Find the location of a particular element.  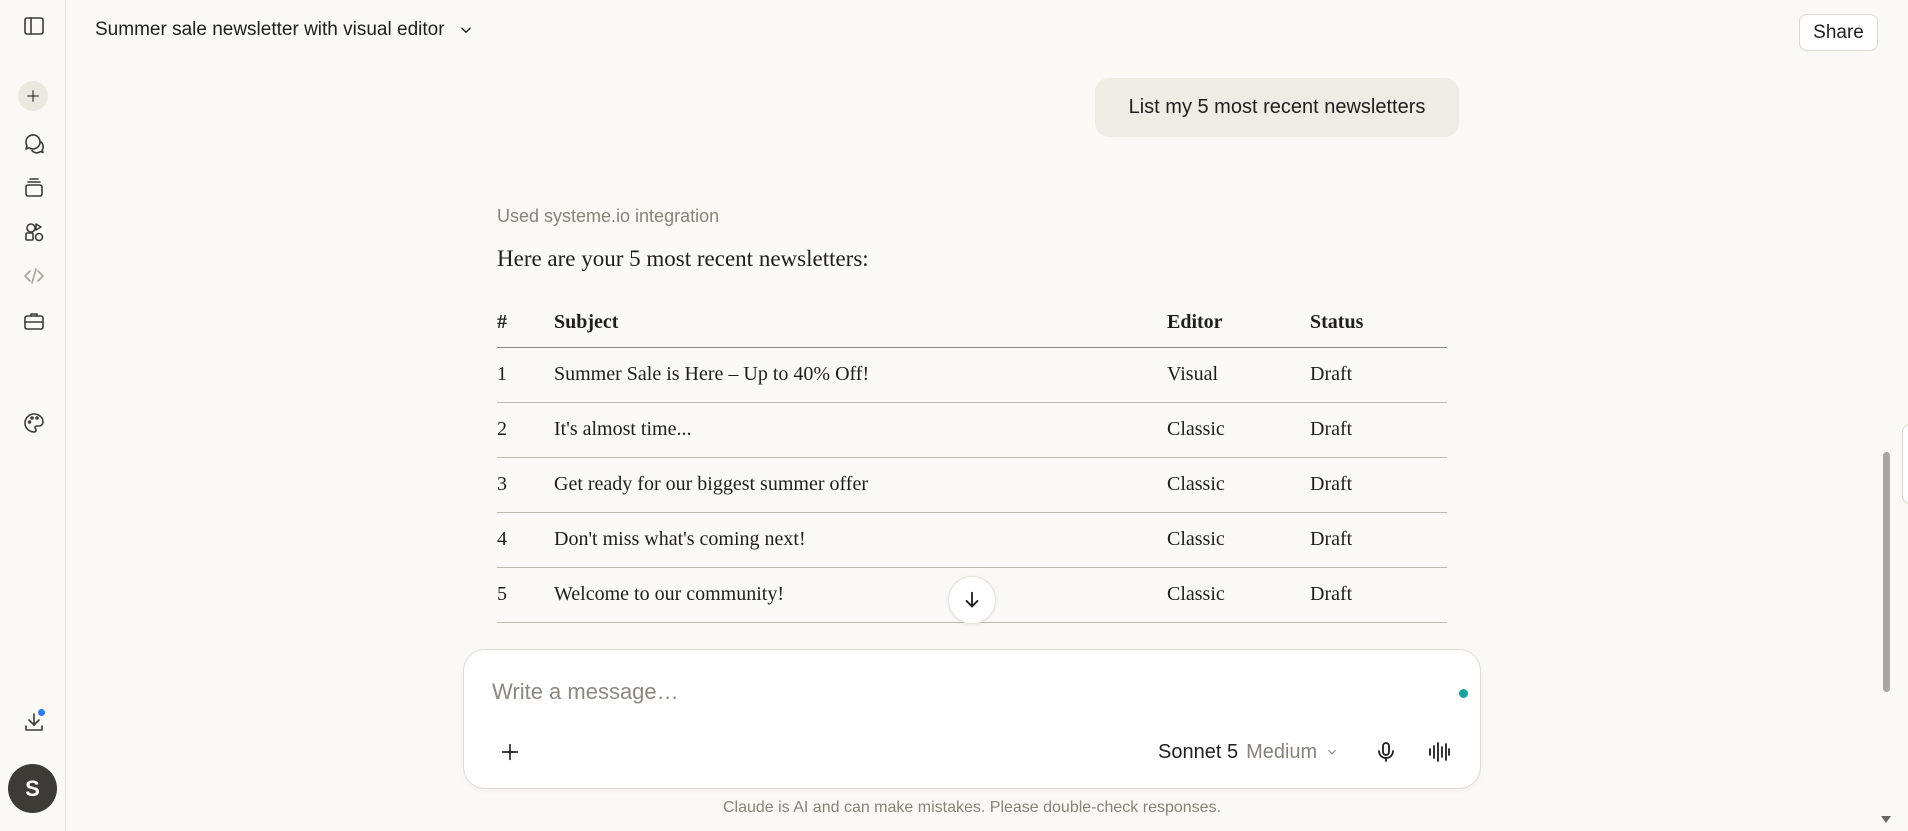

scroll-to-bottom-button is located at coordinates (972, 600).